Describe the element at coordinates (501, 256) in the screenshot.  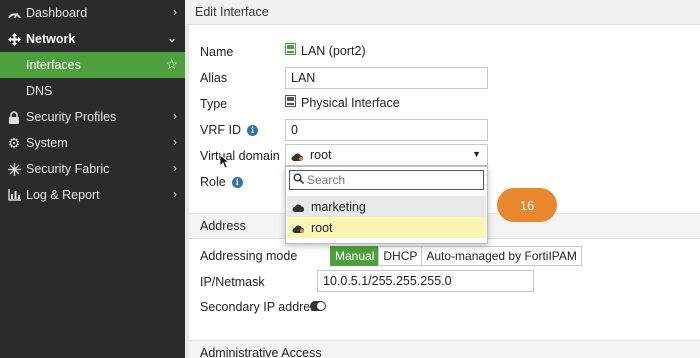
I see `mode-fortiipam-button: Auto-managed by FortiIPAM` at that location.